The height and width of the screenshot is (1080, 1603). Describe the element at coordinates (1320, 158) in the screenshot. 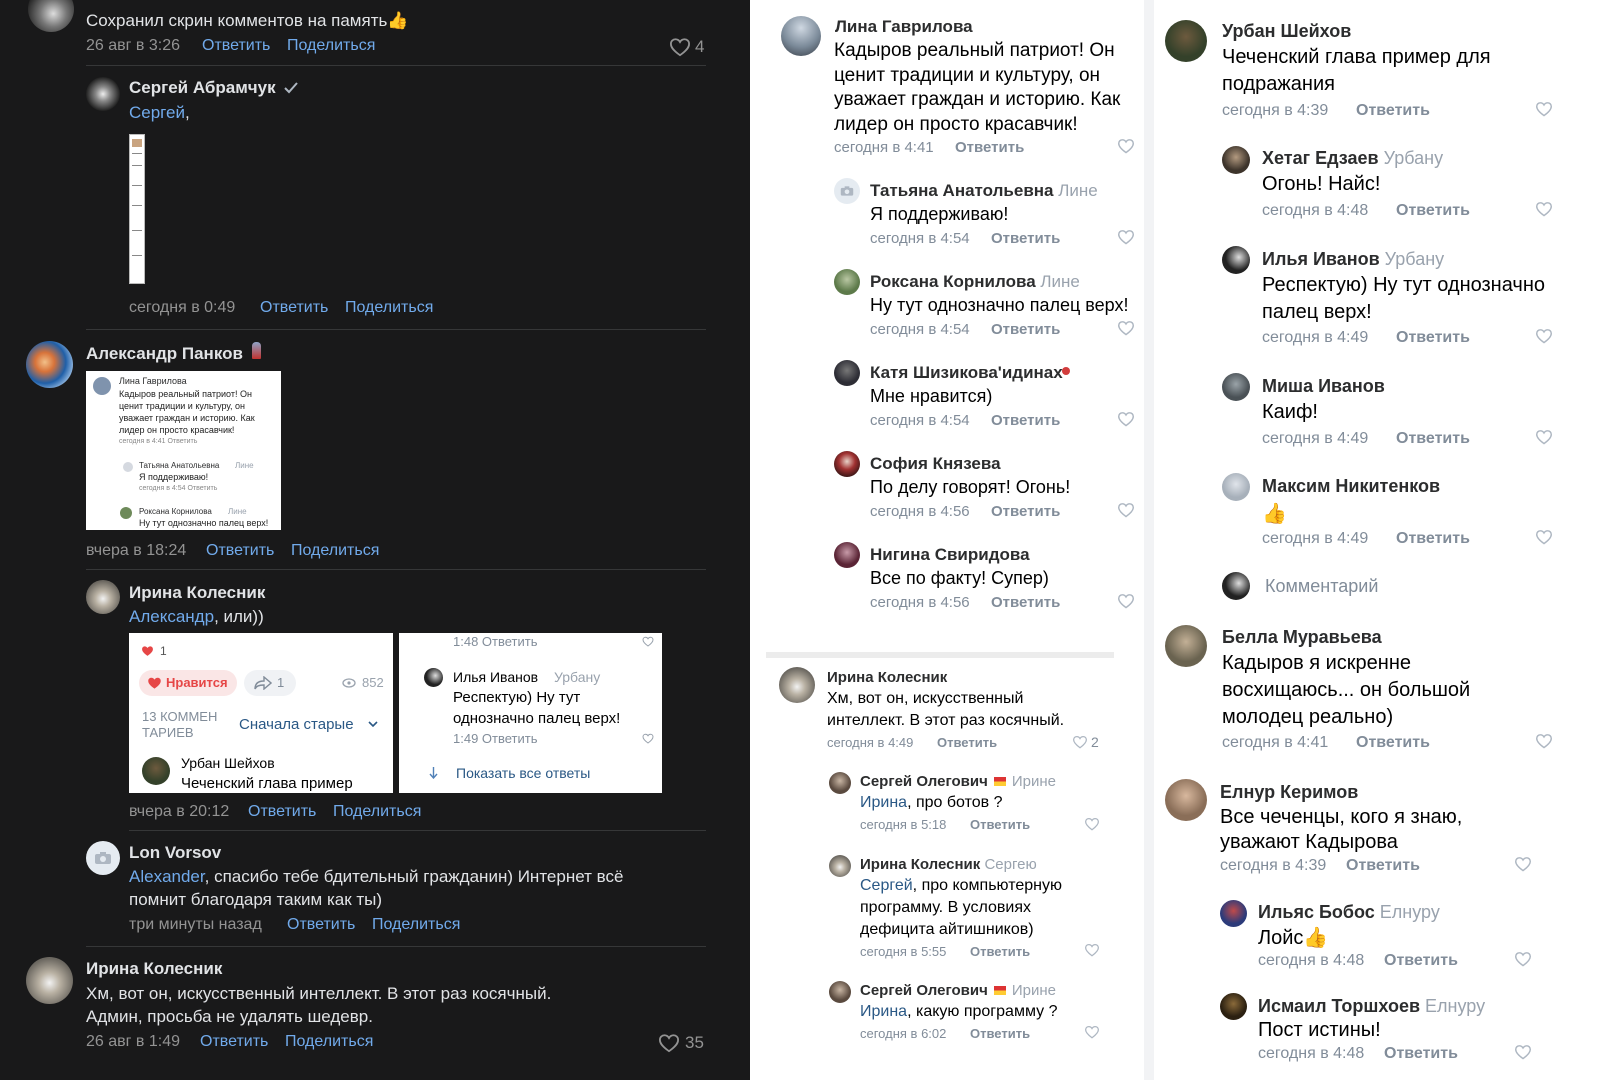

I see `author-name-text: Хетаг Едзаев` at that location.